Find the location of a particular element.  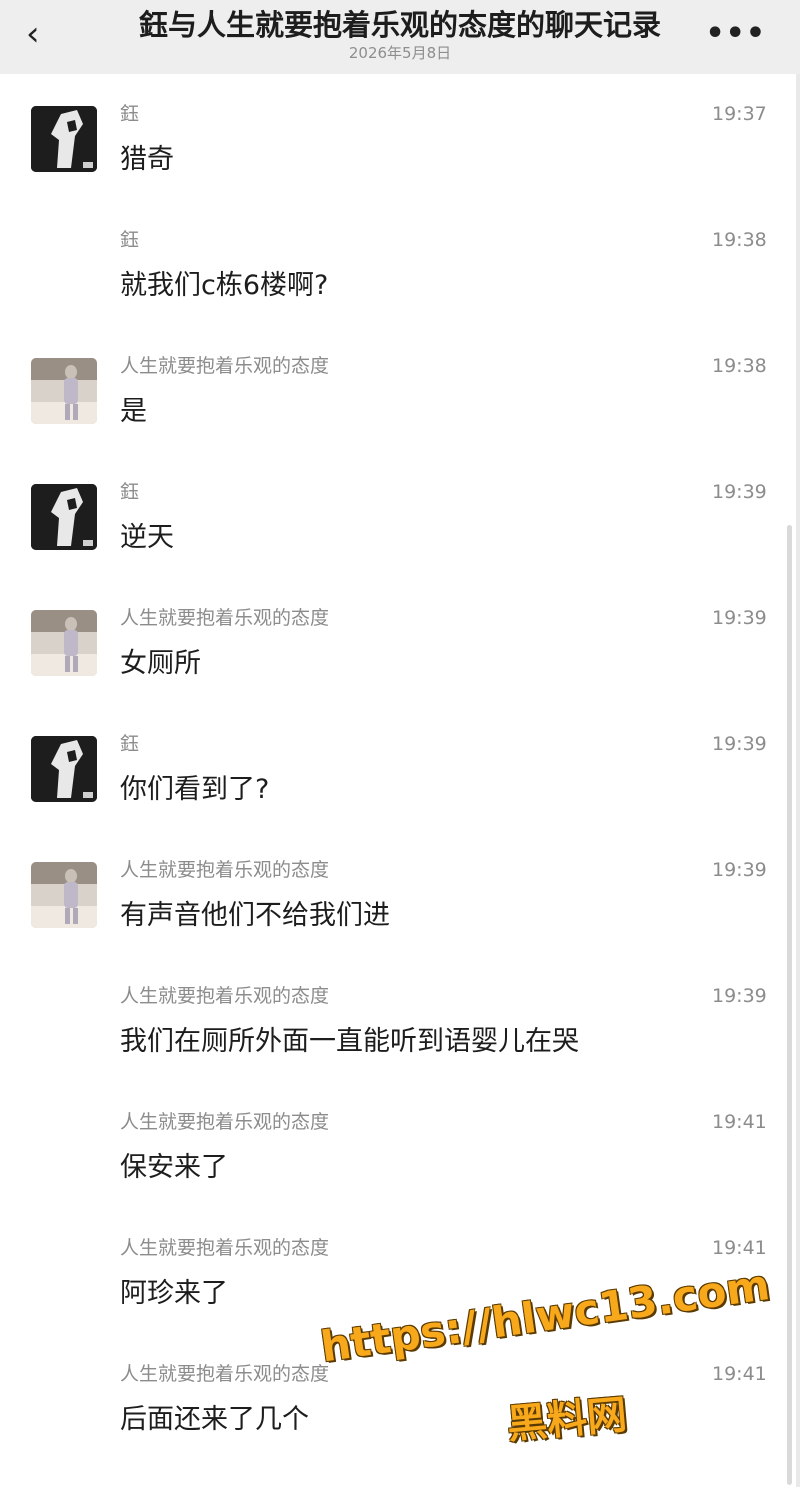

page-title: 鈺与人生就要抱着乐观的态度的聊天记录 is located at coordinates (399, 25).